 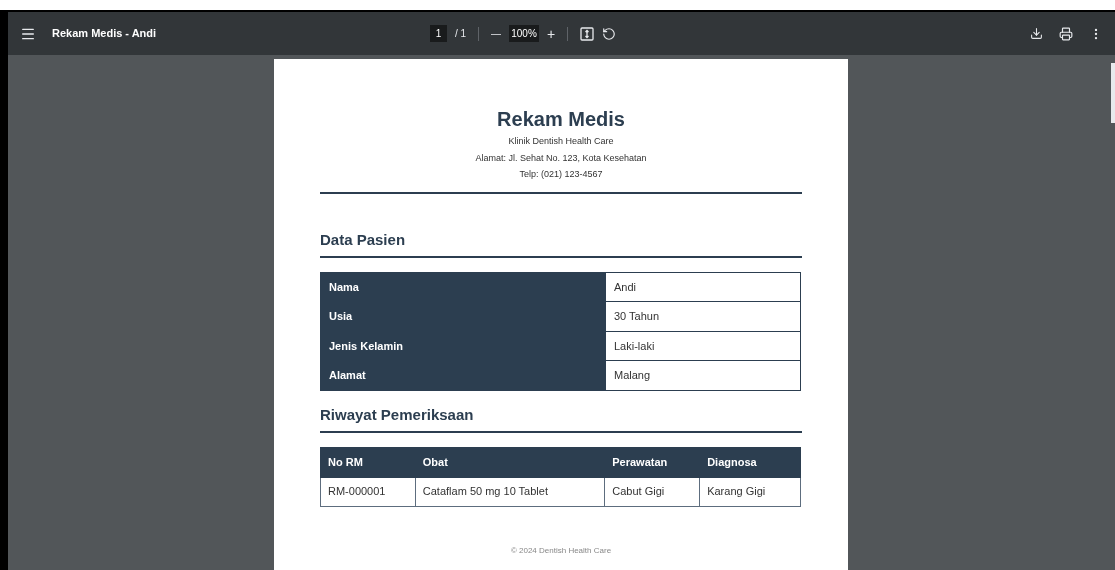 What do you see at coordinates (363, 239) in the screenshot?
I see `section-heading: Data Pasien` at bounding box center [363, 239].